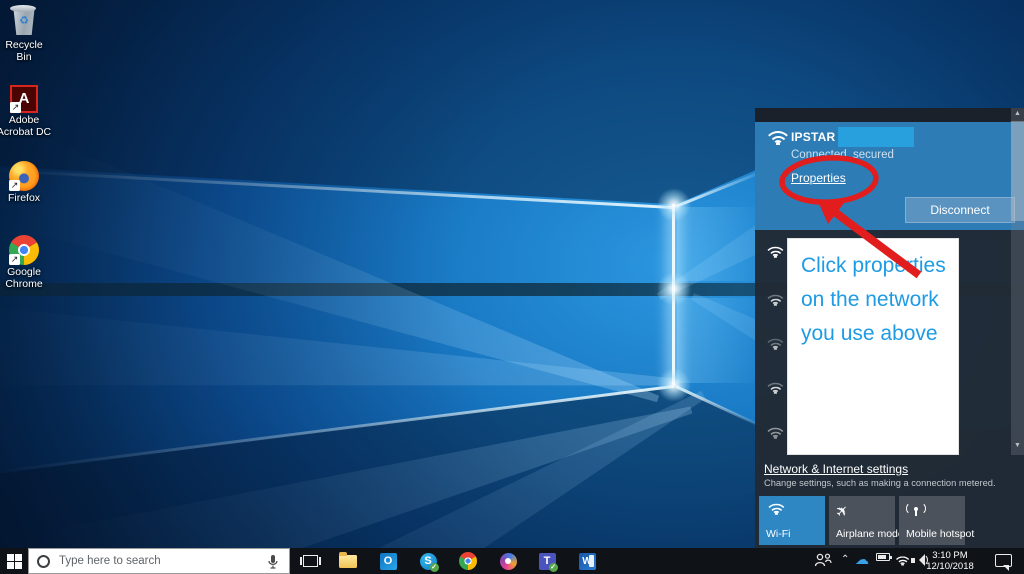  What do you see at coordinates (818, 178) in the screenshot?
I see `properties-link: Properties` at bounding box center [818, 178].